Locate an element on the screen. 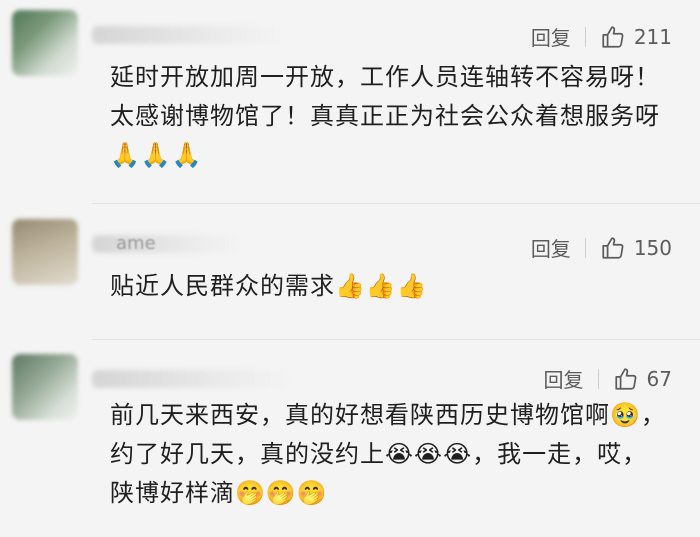  like-button: 67 is located at coordinates (642, 379).